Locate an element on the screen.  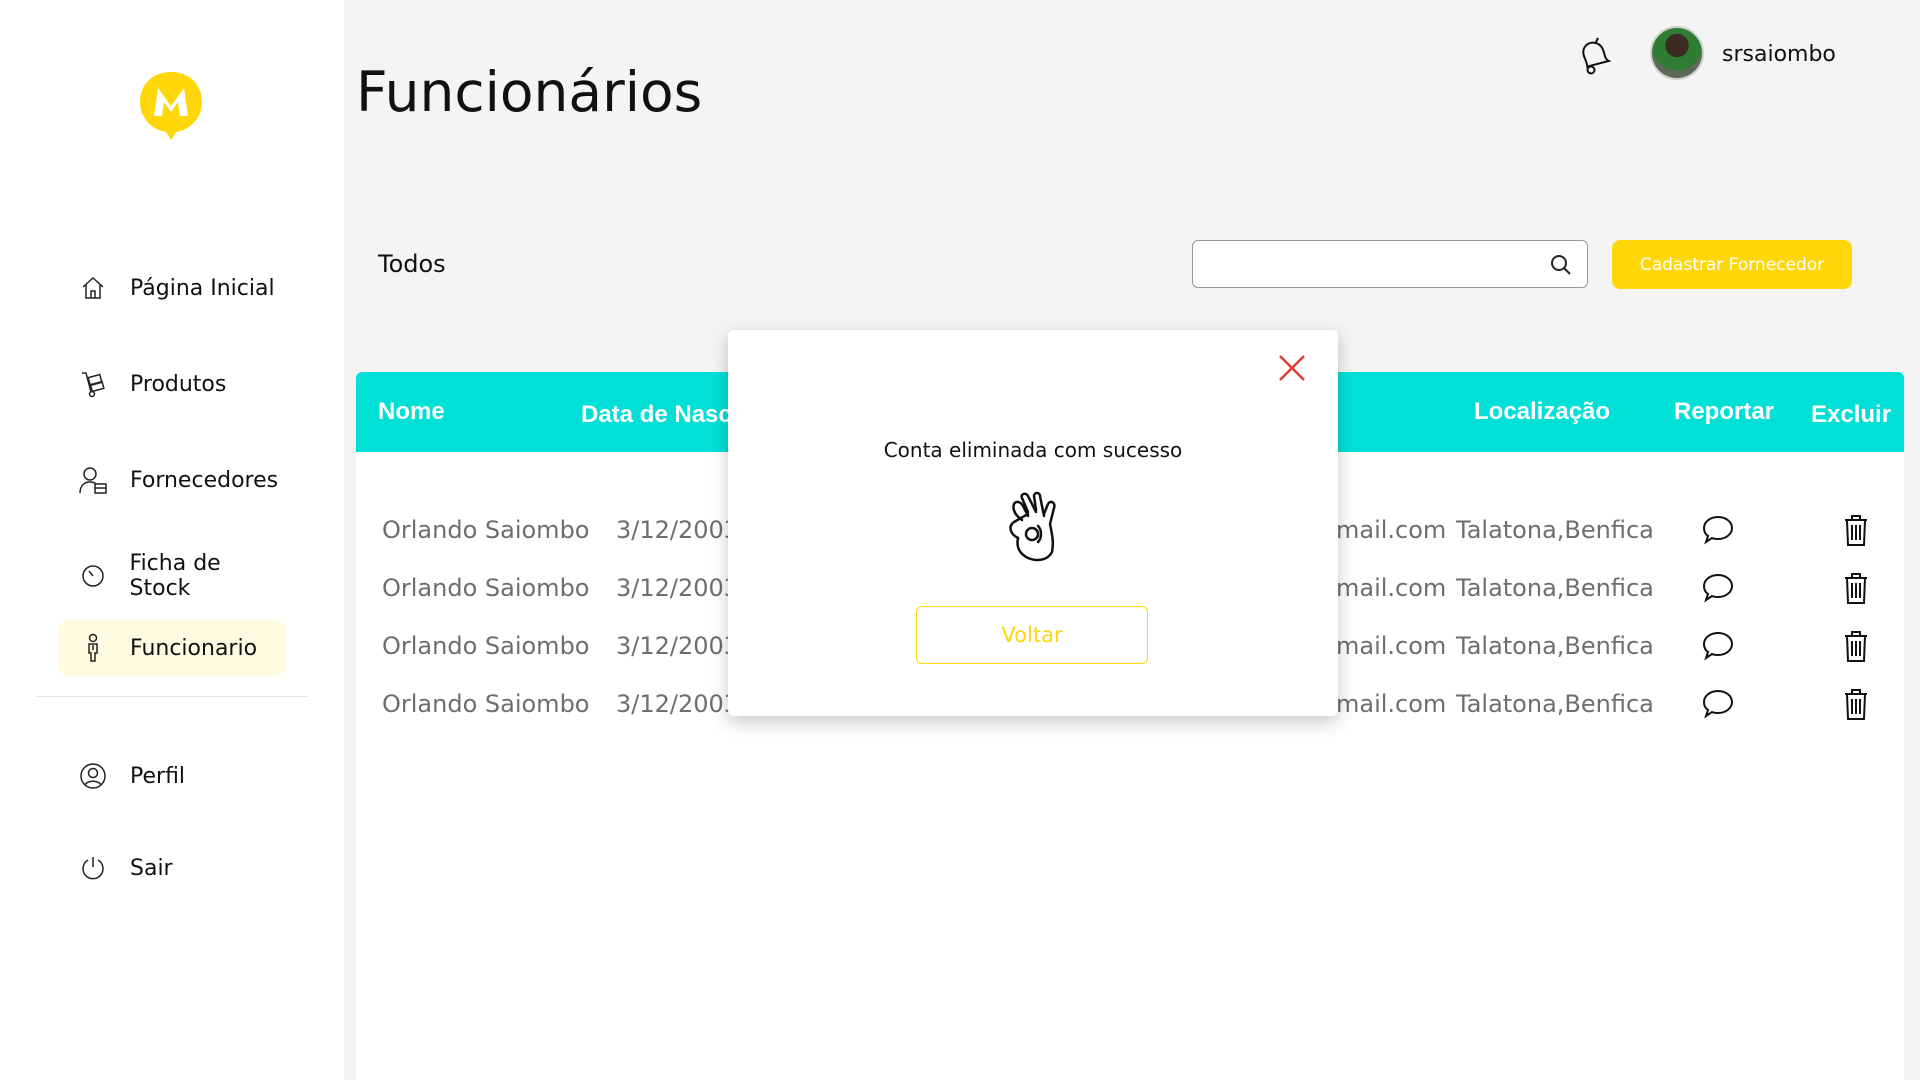
dialog-message: Conta eliminada com sucesso is located at coordinates (1033, 450).